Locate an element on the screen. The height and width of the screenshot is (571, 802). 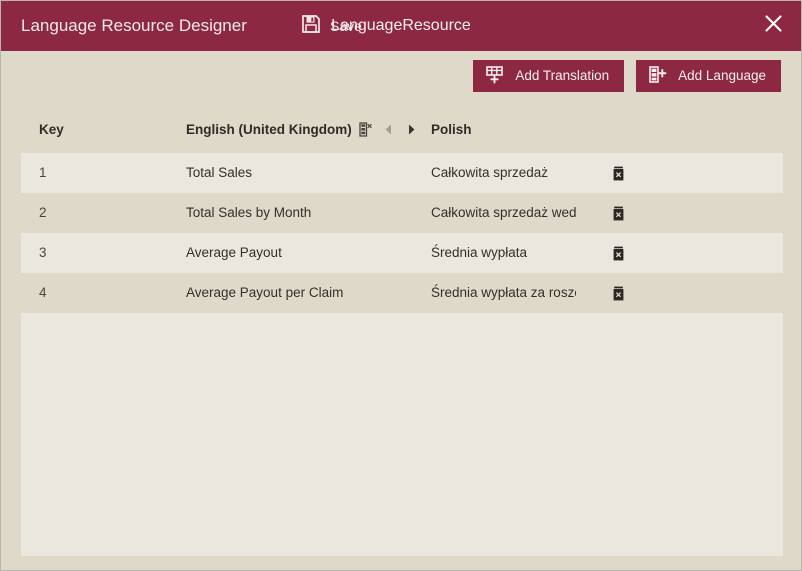
add-translation-button: Add Translation is located at coordinates (549, 76).